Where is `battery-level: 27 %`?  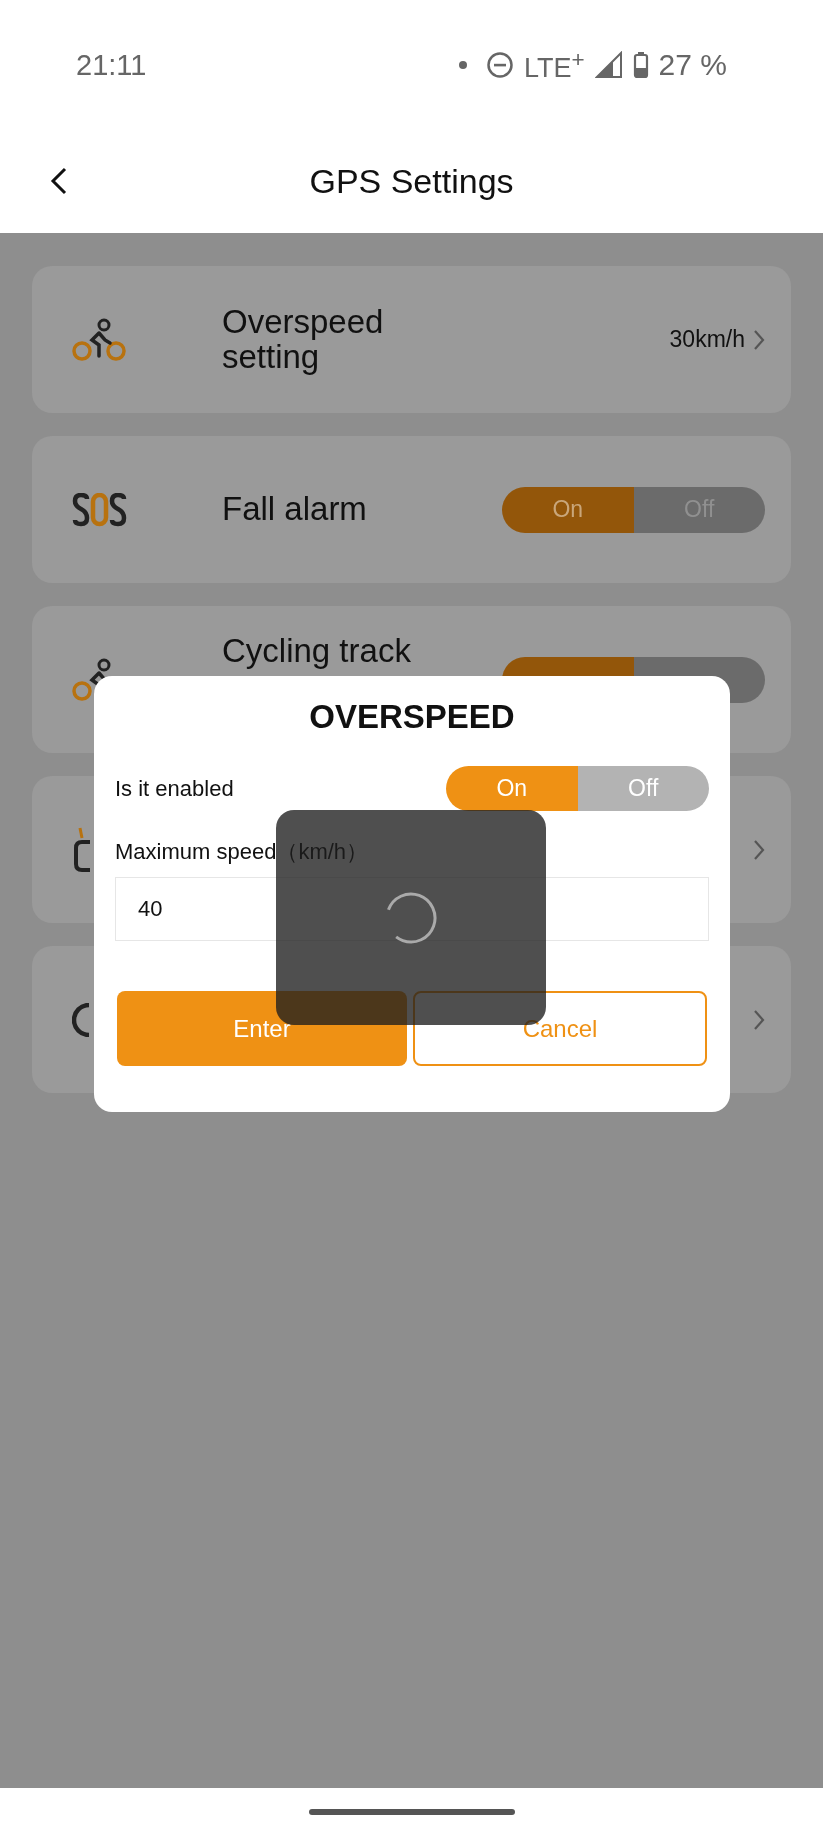
battery-level: 27 % is located at coordinates (692, 65).